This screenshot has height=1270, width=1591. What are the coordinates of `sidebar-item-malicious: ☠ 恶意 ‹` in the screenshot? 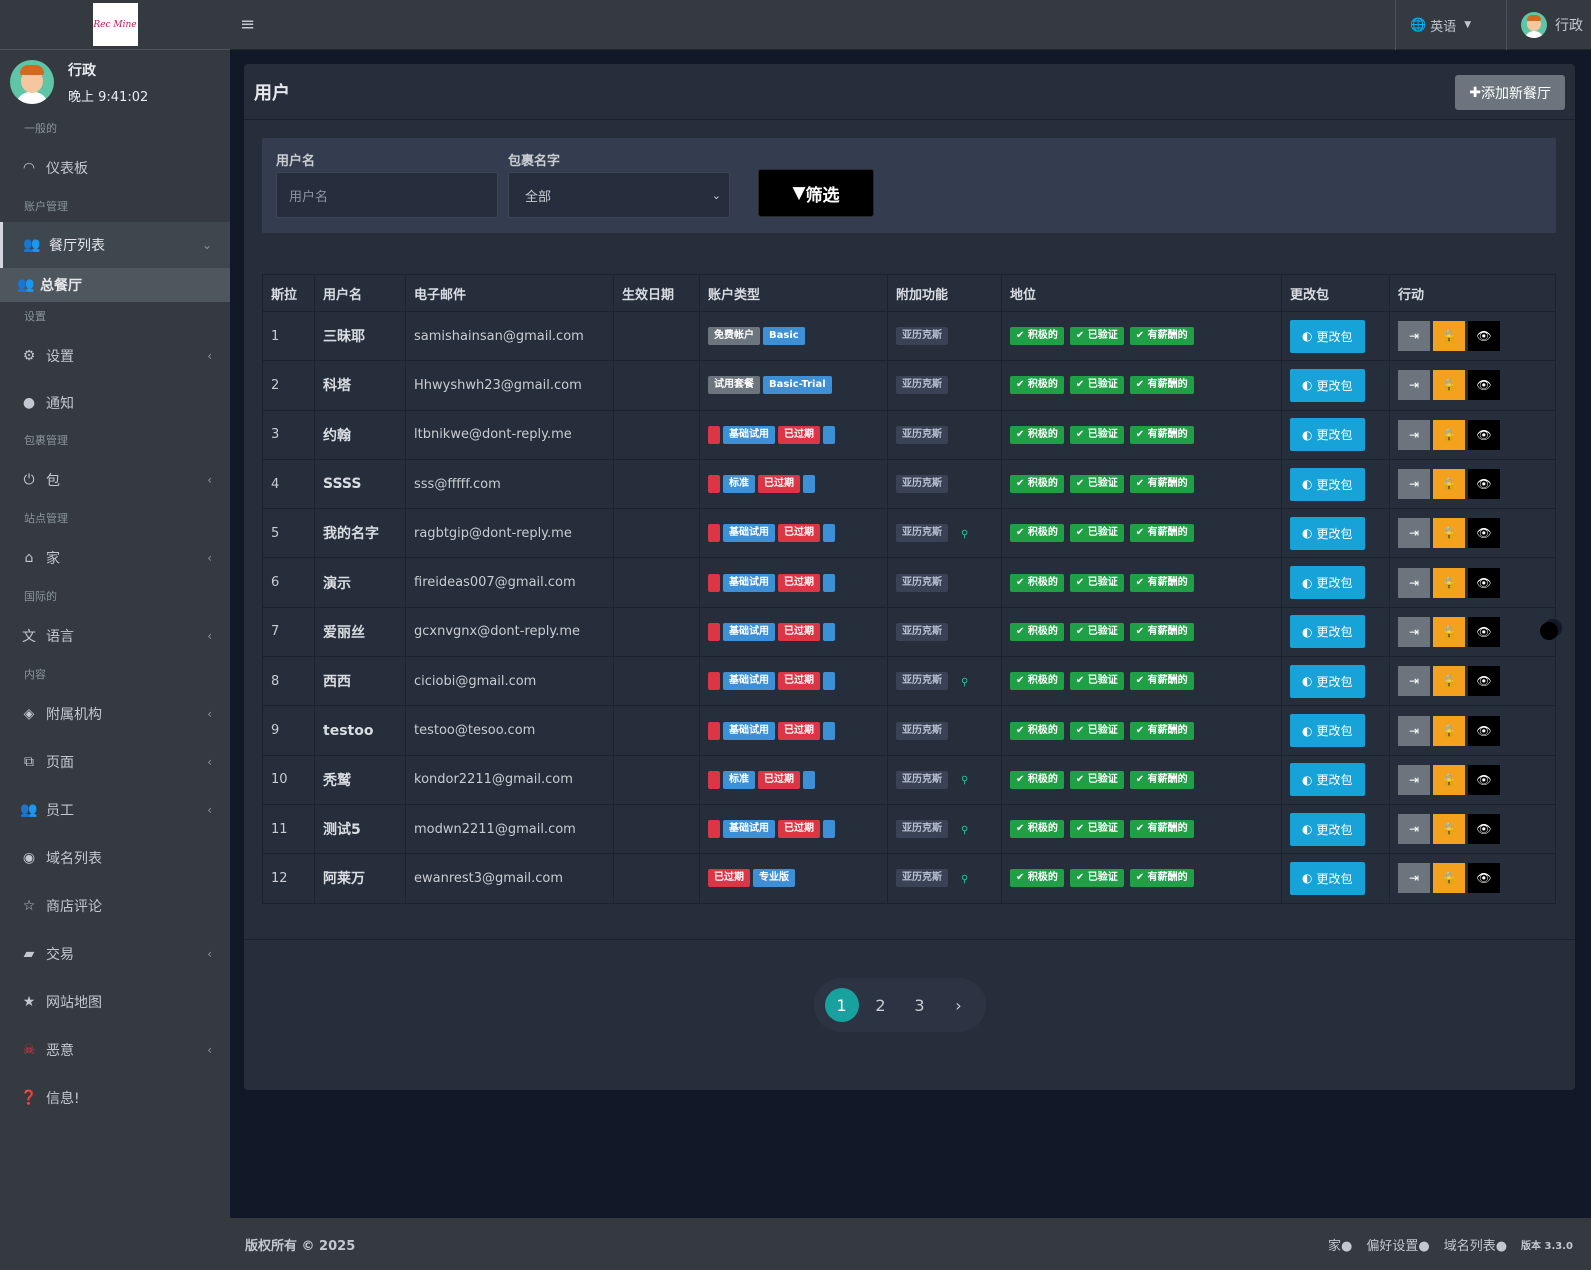 It's located at (115, 1050).